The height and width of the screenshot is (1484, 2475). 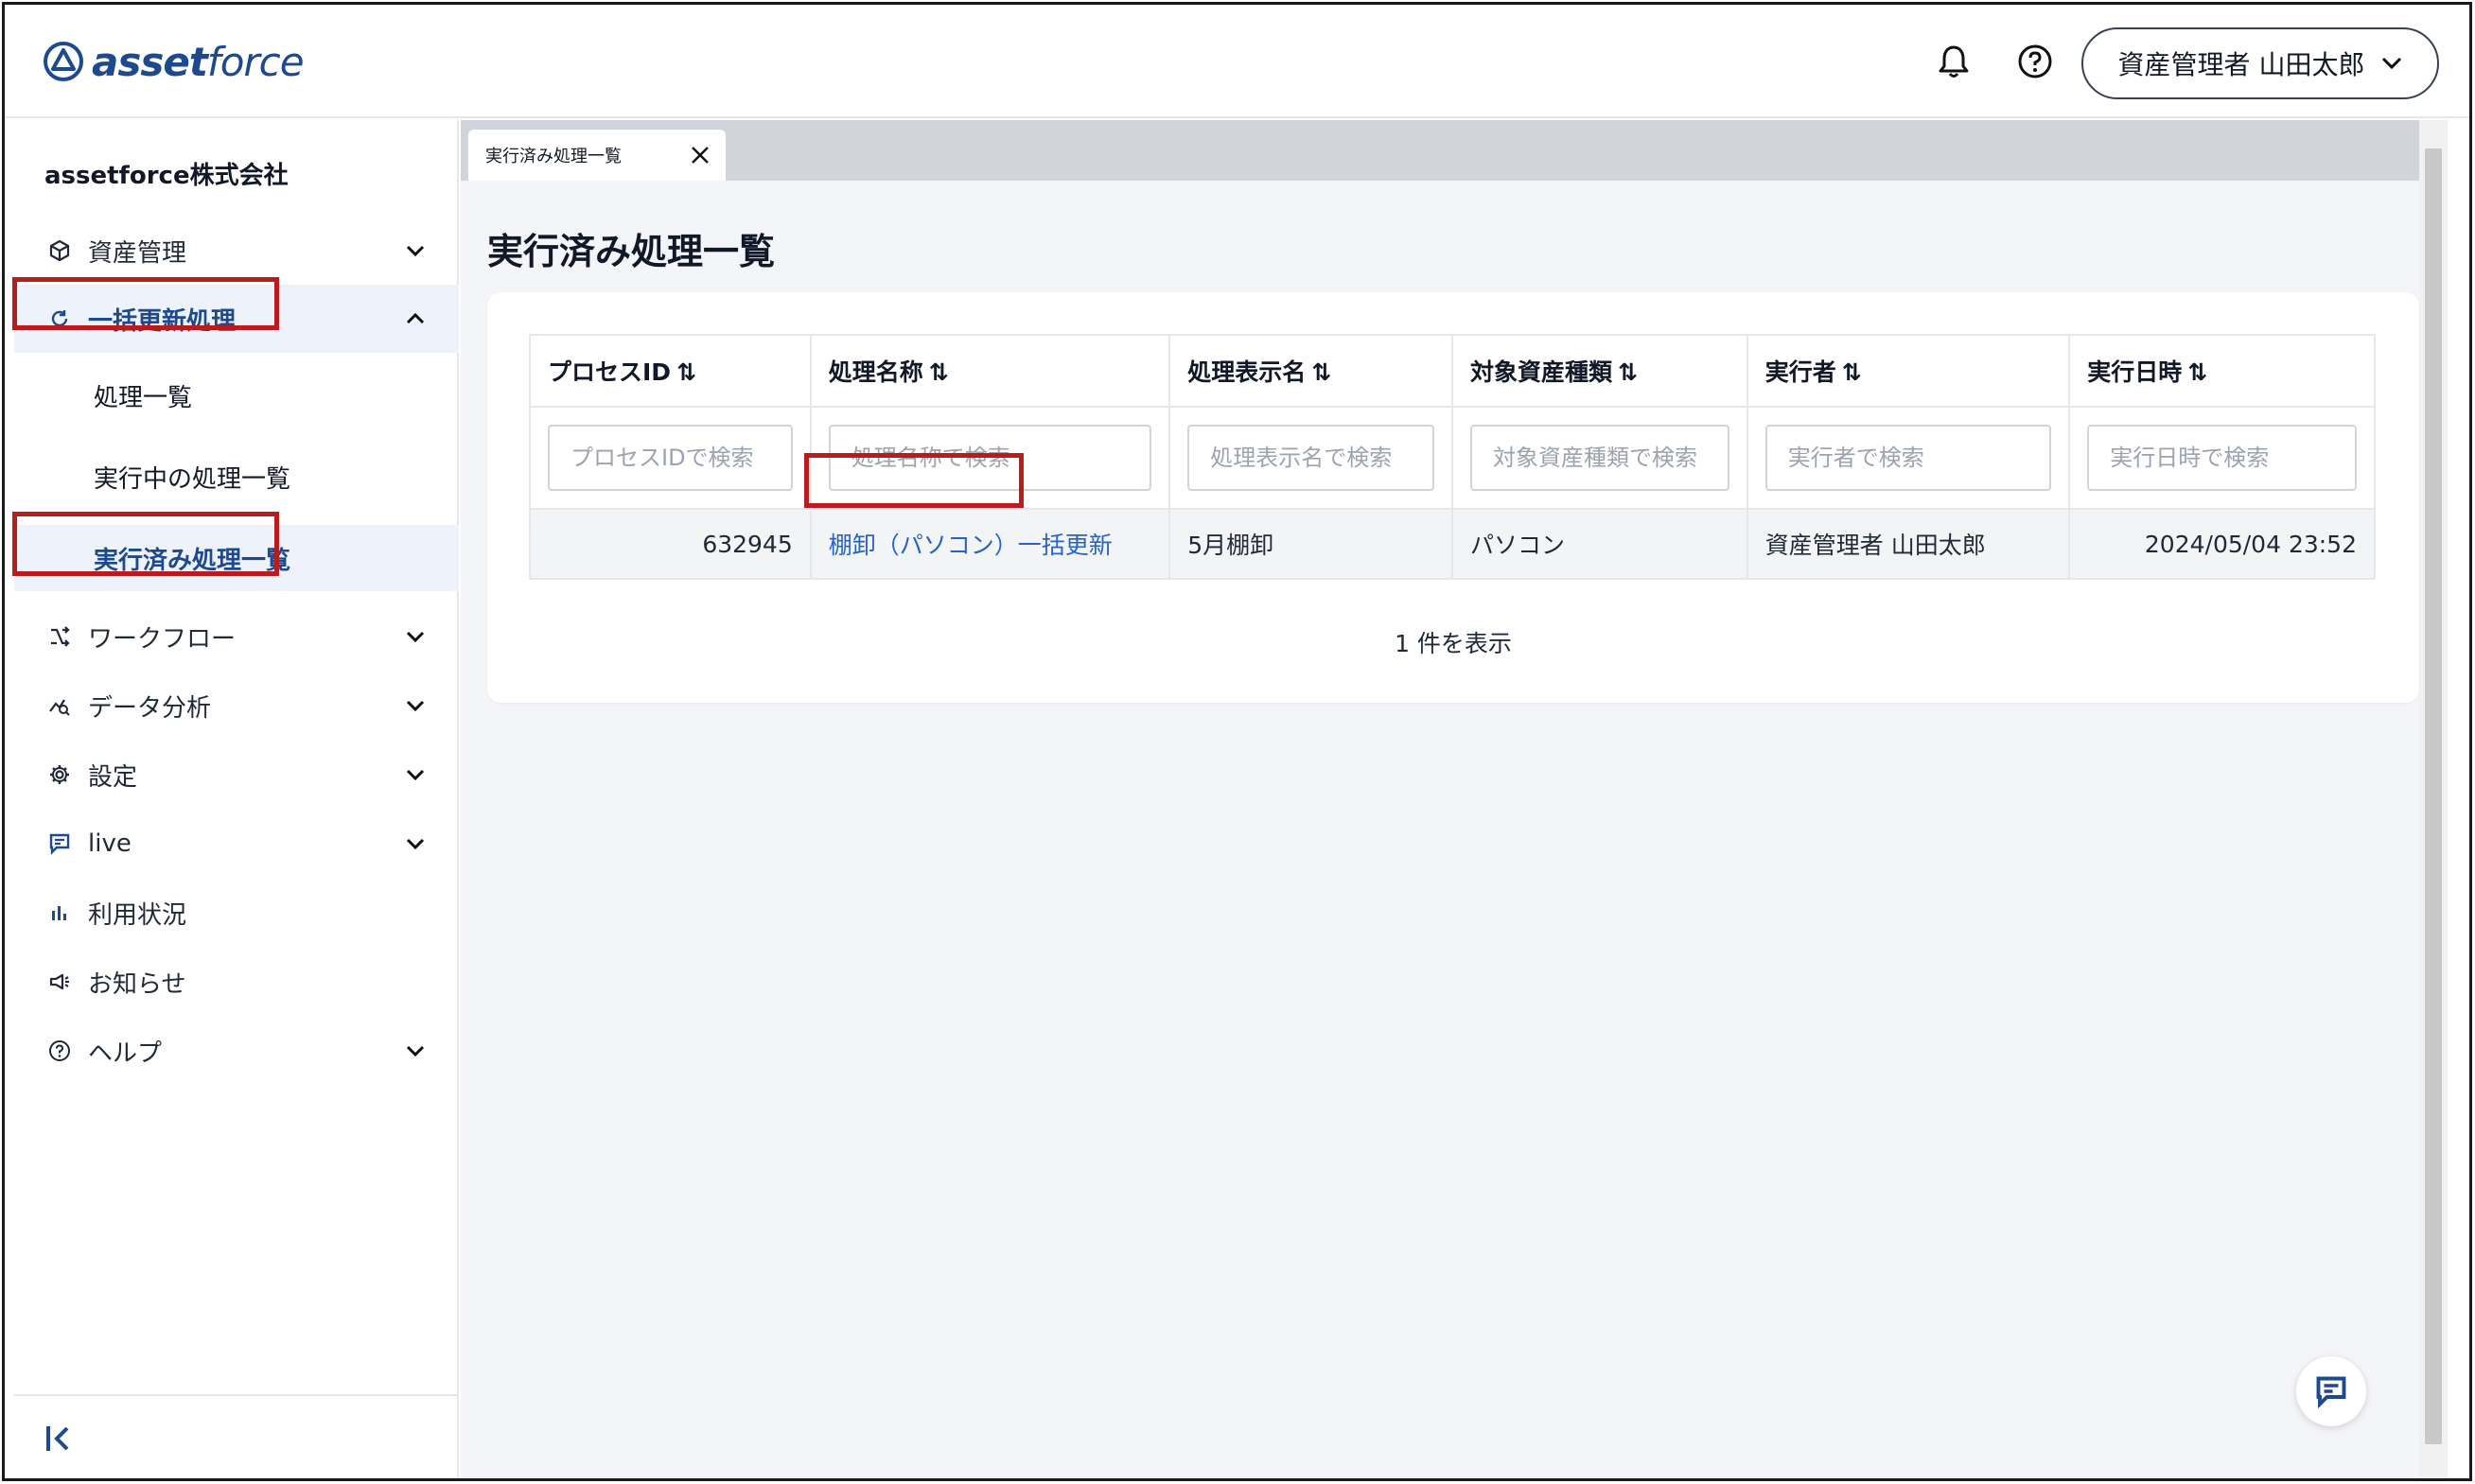 I want to click on table-header-row: プロセスID ⇅ 処理名称 ⇅ 処理表示名 ⇅ 対象資産種類 ⇅ 実行者 ⇅ 実行日時 ⇅, so click(x=1452, y=371).